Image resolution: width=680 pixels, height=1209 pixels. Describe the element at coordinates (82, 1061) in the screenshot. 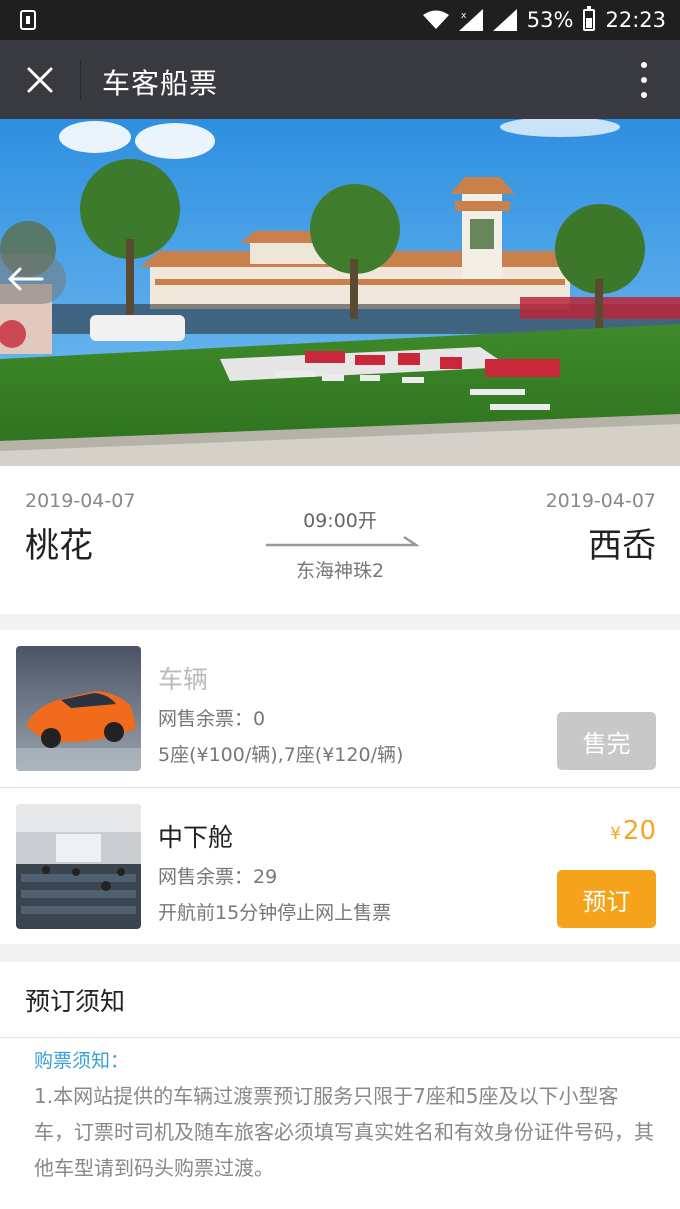

I see `notice-subtitle: 购票须知：` at that location.